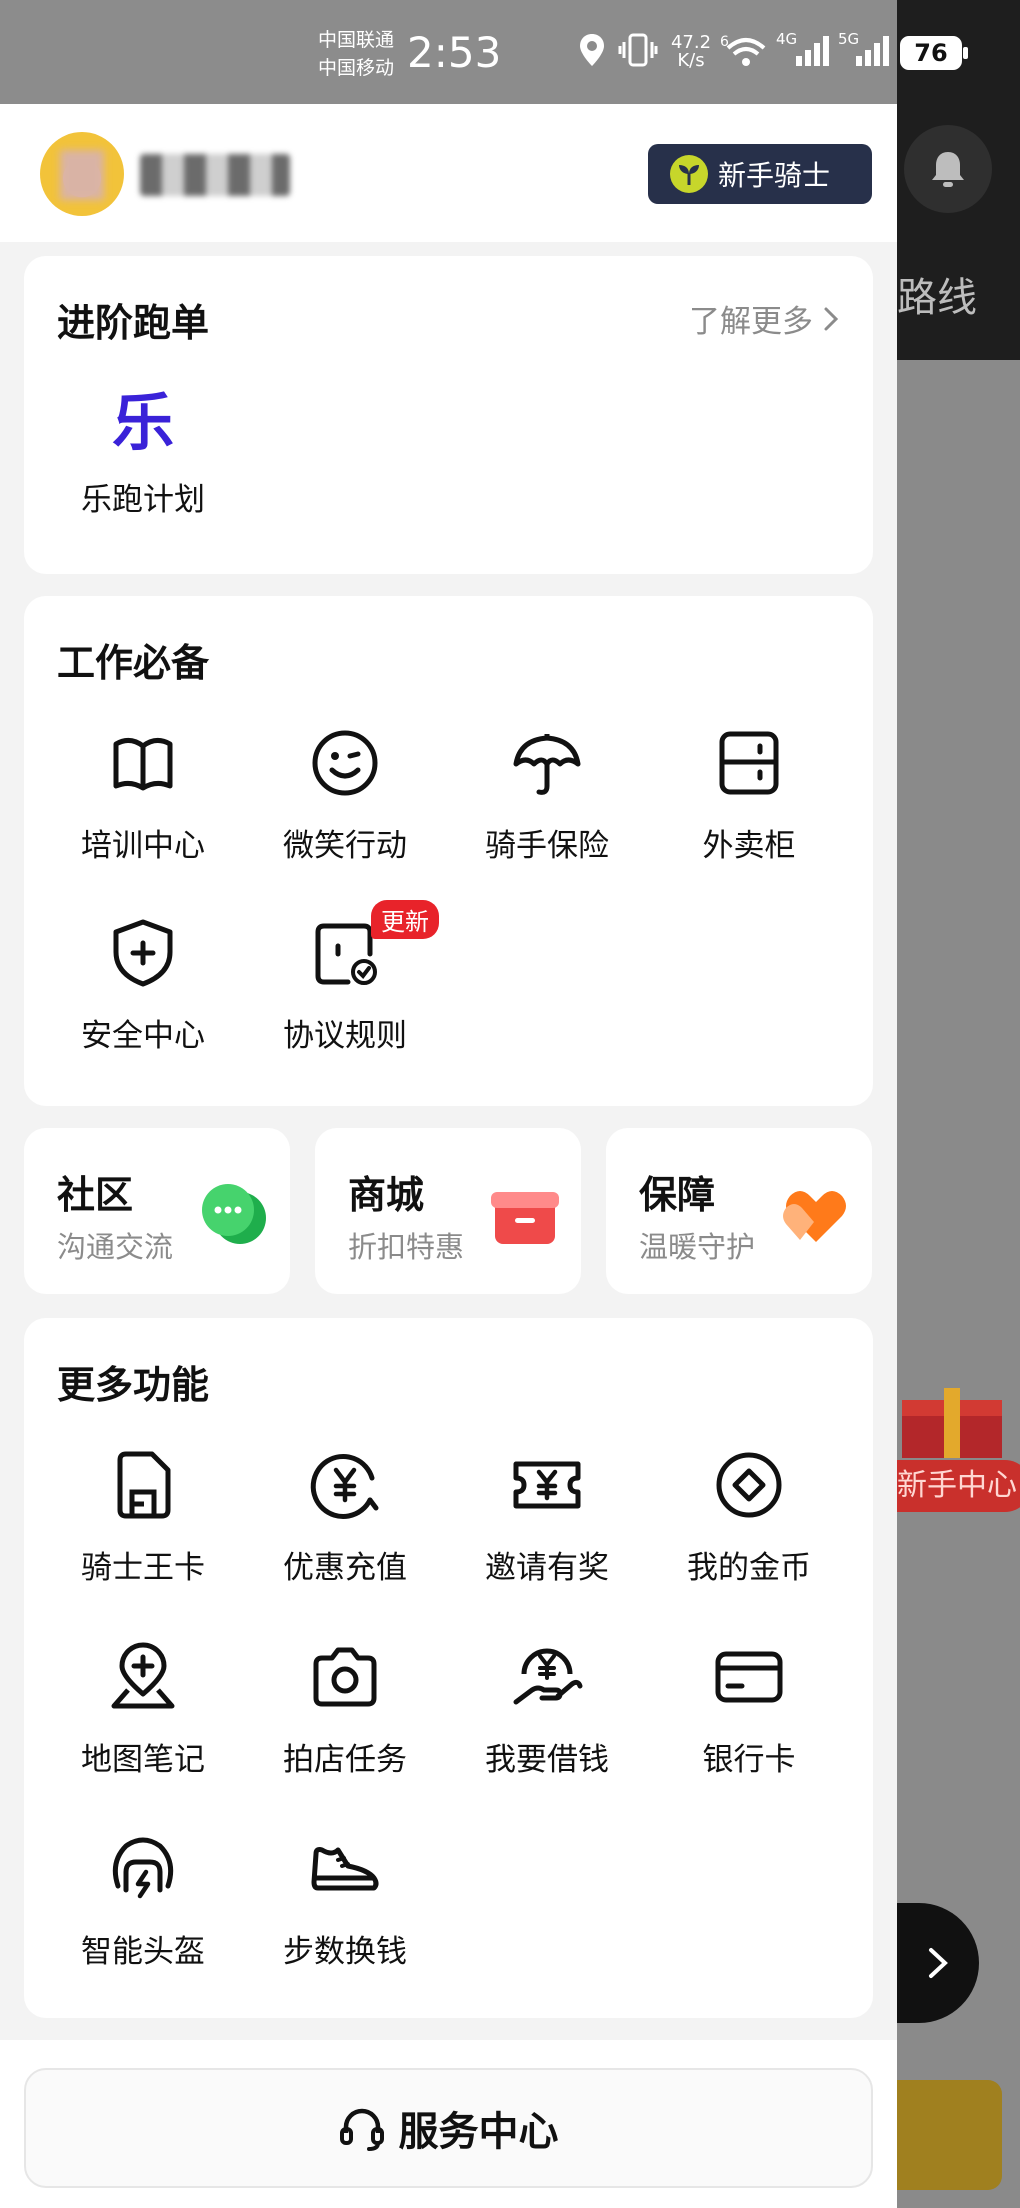  Describe the element at coordinates (345, 1568) in the screenshot. I see `grid-item-label: 优惠充值` at that location.